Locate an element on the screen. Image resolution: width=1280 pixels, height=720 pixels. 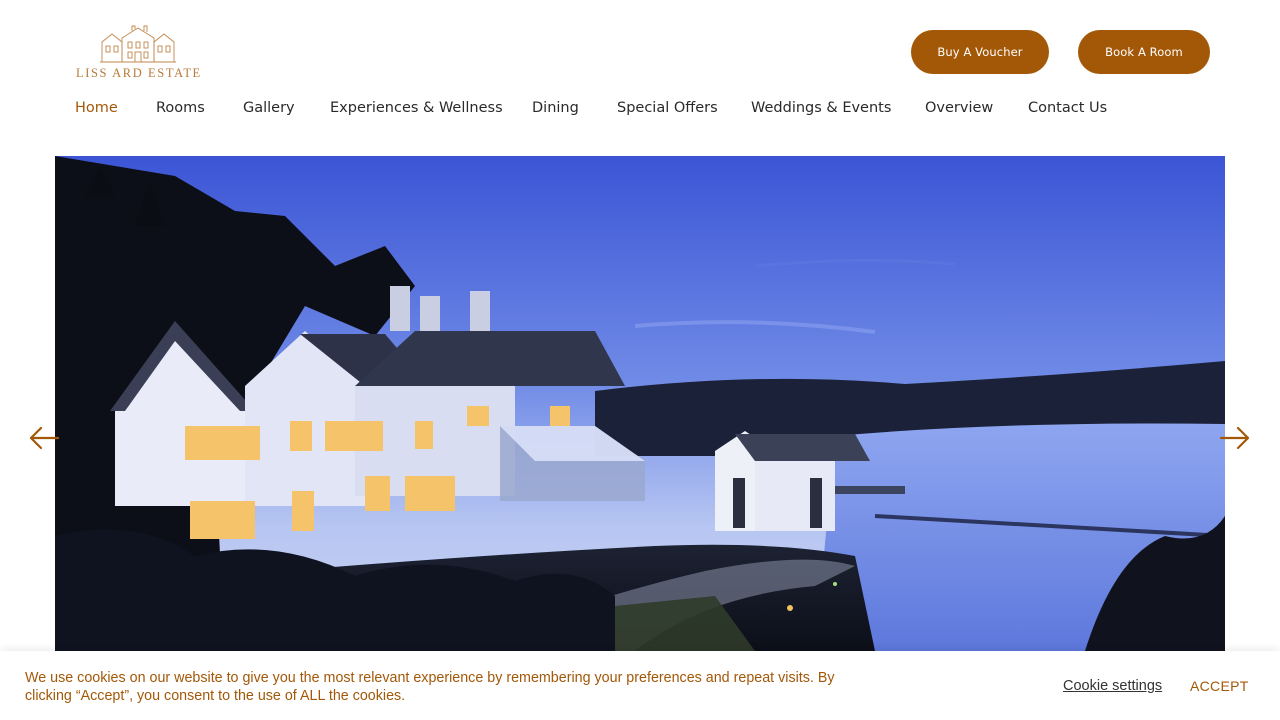
nav-item-special-offers: Special Offers is located at coordinates (667, 108).